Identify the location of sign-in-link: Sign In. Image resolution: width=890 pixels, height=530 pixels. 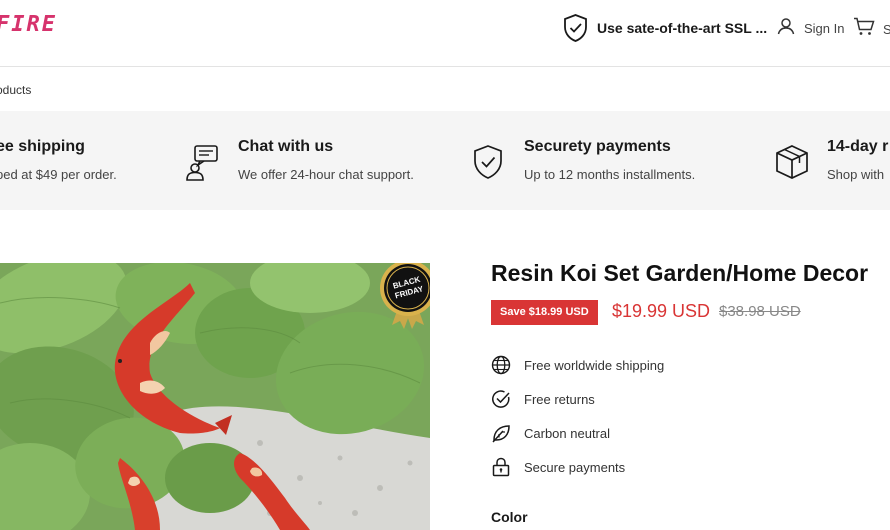
(810, 28).